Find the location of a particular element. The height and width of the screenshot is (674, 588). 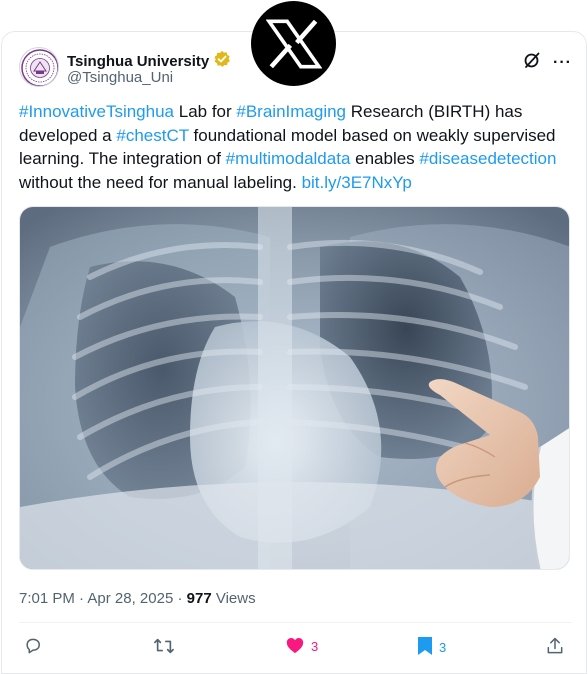

views-label: Views is located at coordinates (233, 598).